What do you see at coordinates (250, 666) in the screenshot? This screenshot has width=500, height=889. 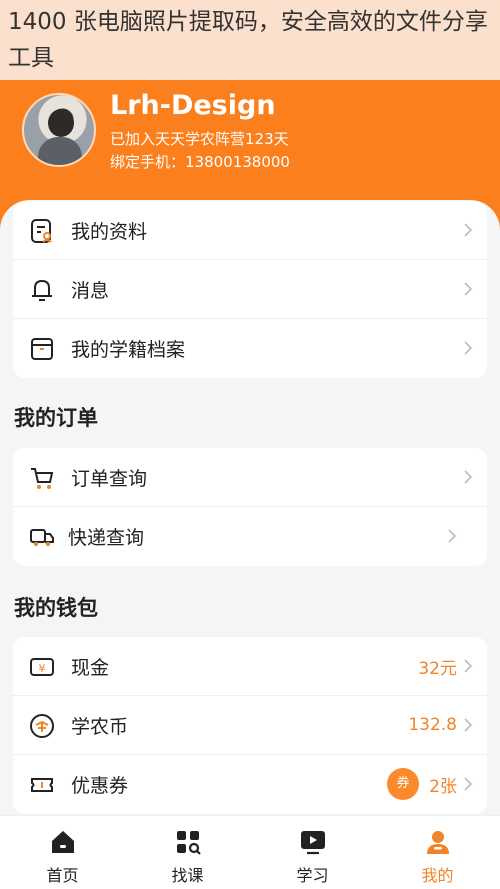 I see `wallet-item-cash: ¥ 现金 32元` at bounding box center [250, 666].